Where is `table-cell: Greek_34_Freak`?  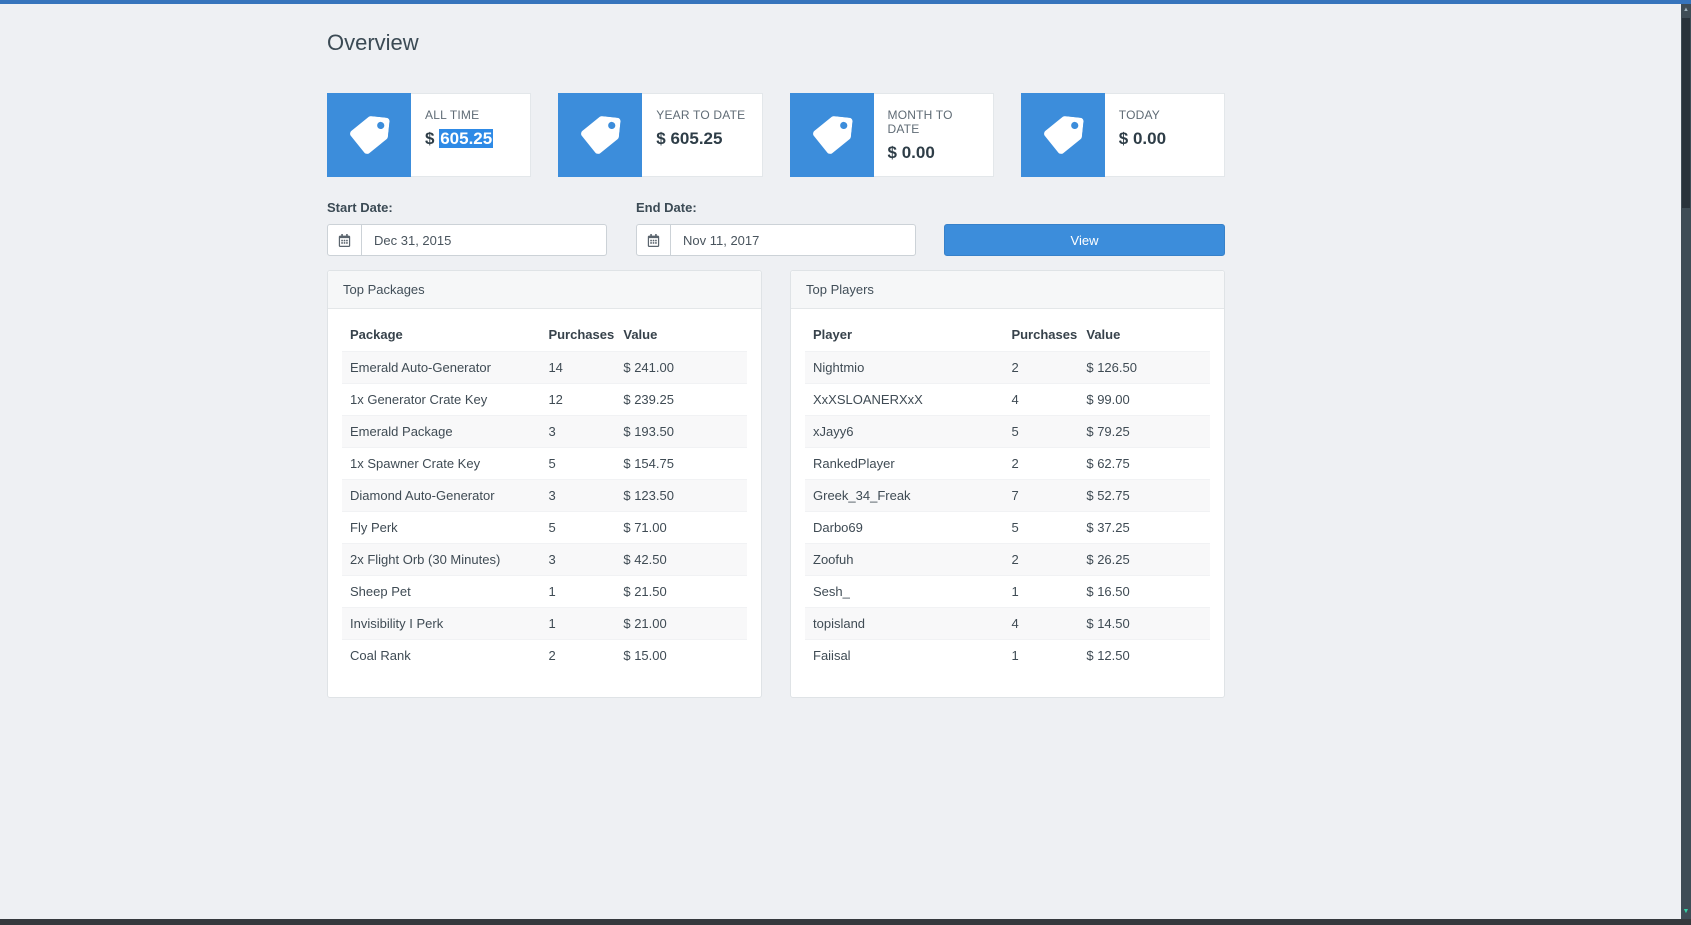 table-cell: Greek_34_Freak is located at coordinates (904, 495).